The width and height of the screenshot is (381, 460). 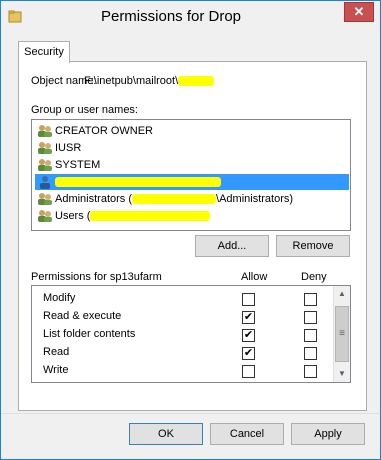 I want to click on group-names-label: Group or user names:, so click(x=84, y=110).